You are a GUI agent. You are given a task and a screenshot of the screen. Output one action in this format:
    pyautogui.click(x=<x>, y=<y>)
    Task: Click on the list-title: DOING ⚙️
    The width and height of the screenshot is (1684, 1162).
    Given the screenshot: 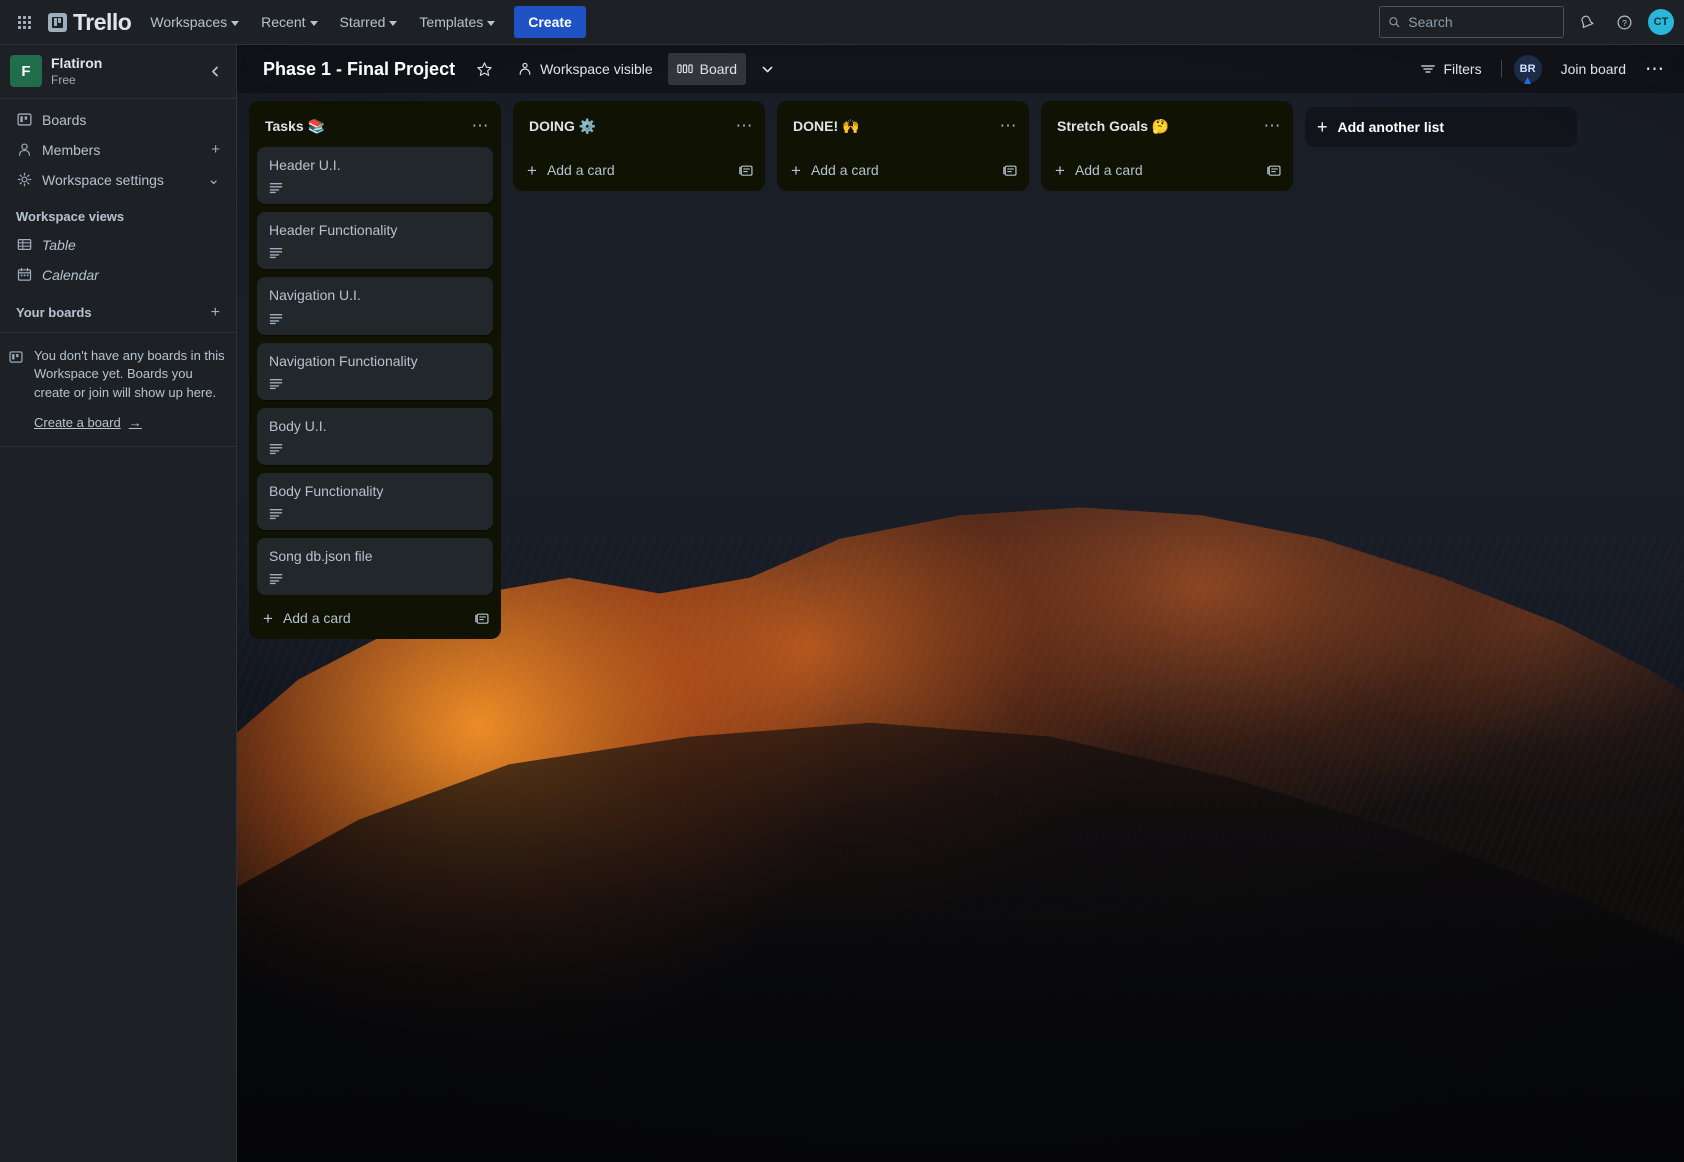 What is the action you would take?
    pyautogui.click(x=628, y=126)
    